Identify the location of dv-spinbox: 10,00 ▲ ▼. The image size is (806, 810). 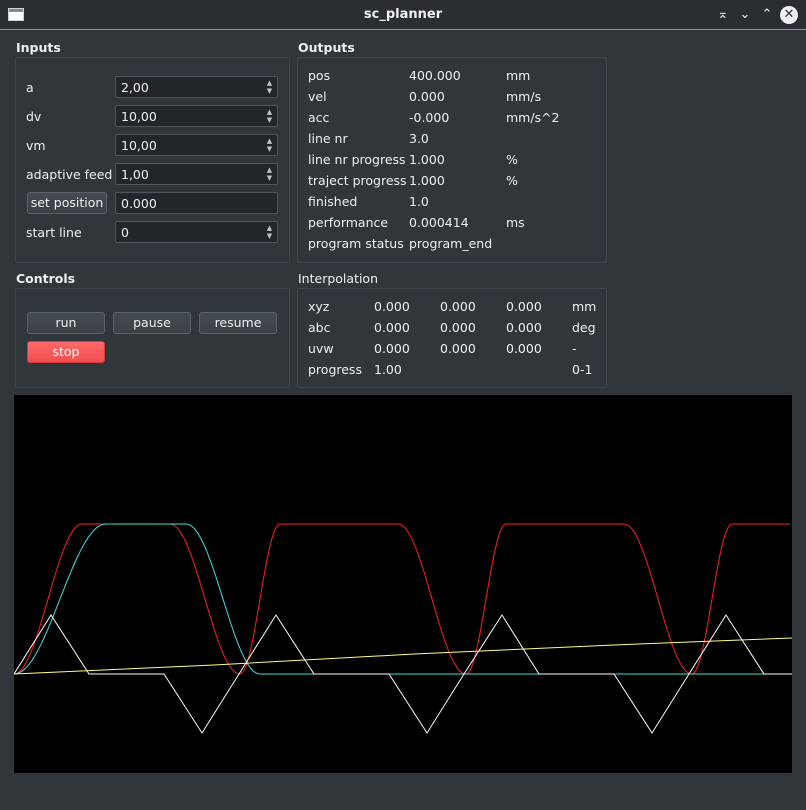
(196, 116).